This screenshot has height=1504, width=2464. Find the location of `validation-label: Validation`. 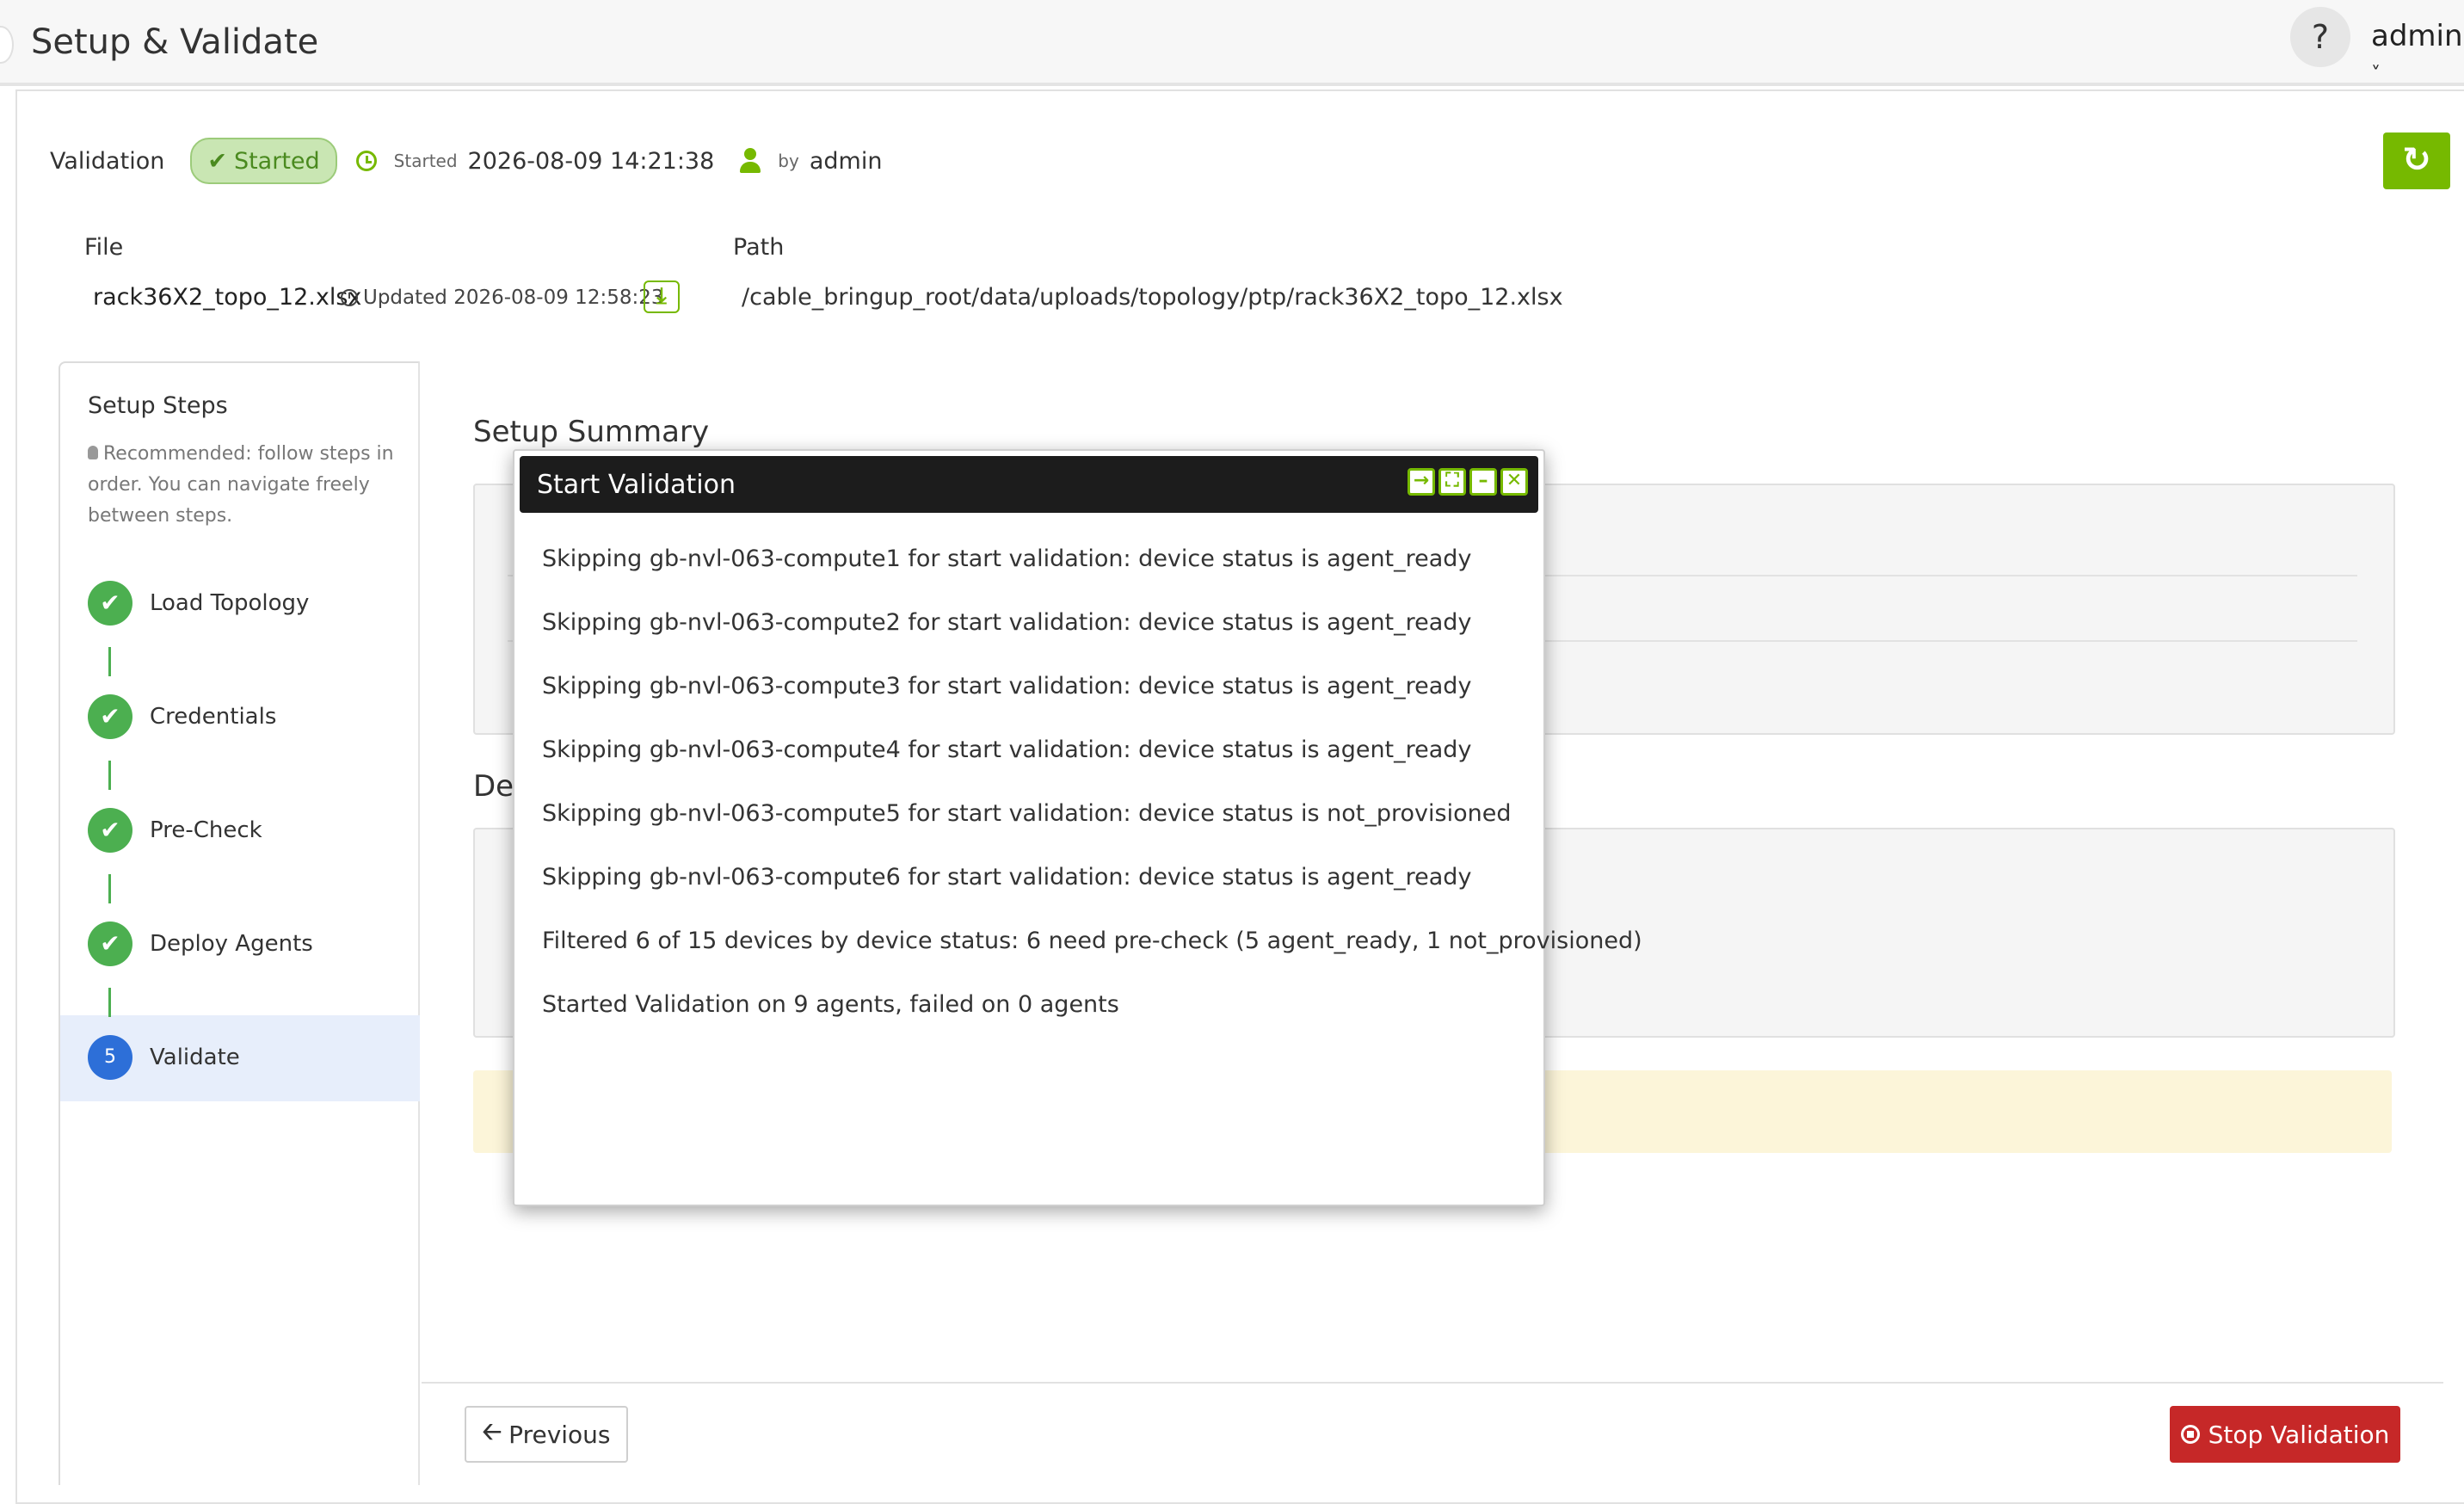

validation-label: Validation is located at coordinates (107, 161).